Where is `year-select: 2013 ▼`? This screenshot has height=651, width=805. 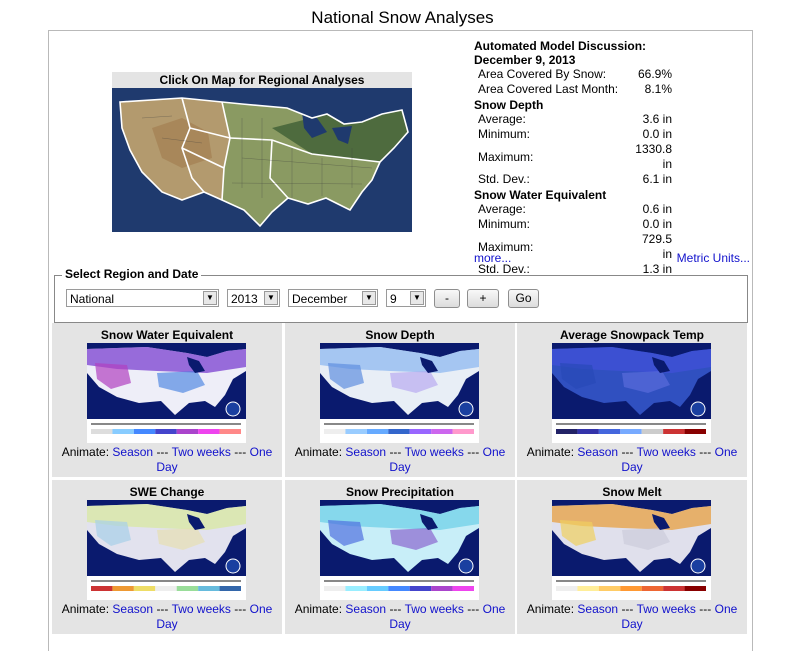 year-select: 2013 ▼ is located at coordinates (253, 298).